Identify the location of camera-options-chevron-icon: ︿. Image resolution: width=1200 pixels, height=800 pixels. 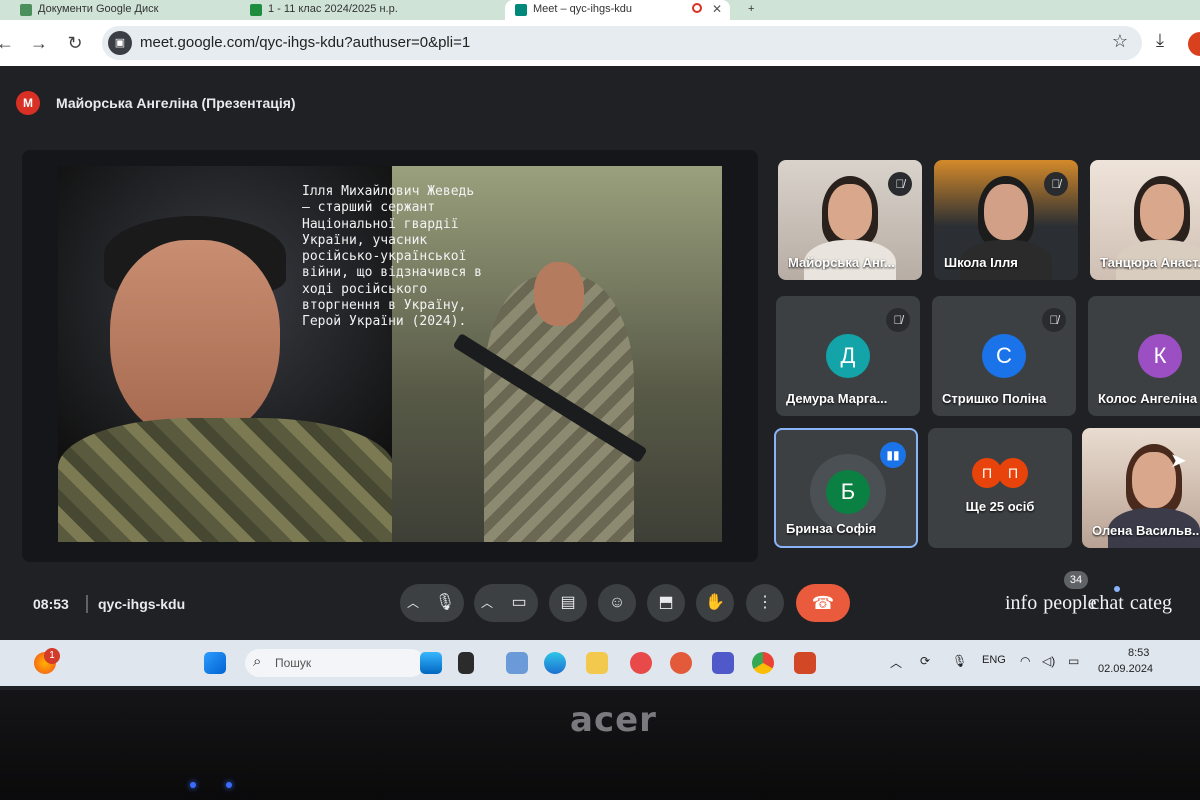
(487, 603).